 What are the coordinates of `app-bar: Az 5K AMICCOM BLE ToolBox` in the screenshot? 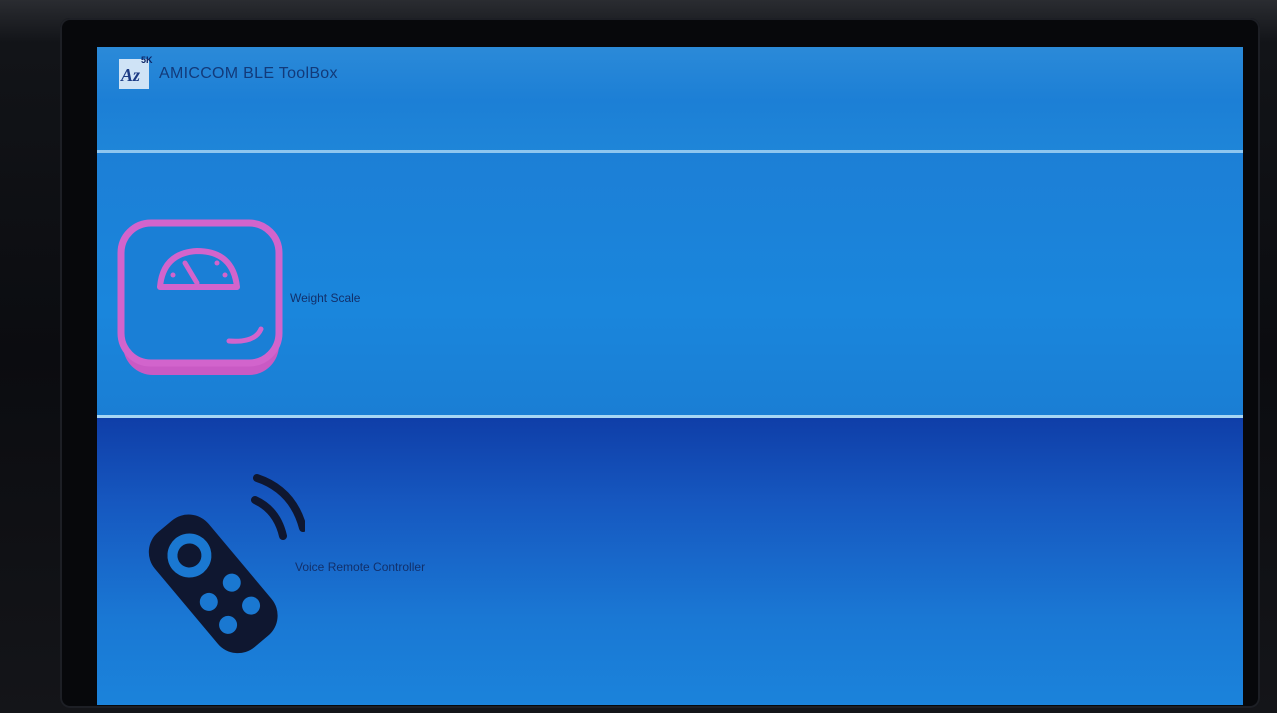 It's located at (670, 74).